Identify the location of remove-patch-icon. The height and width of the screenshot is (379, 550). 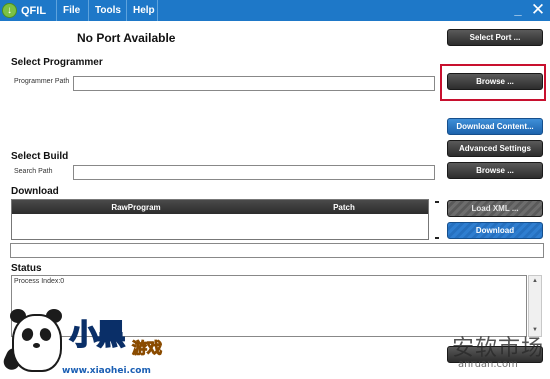
(437, 238).